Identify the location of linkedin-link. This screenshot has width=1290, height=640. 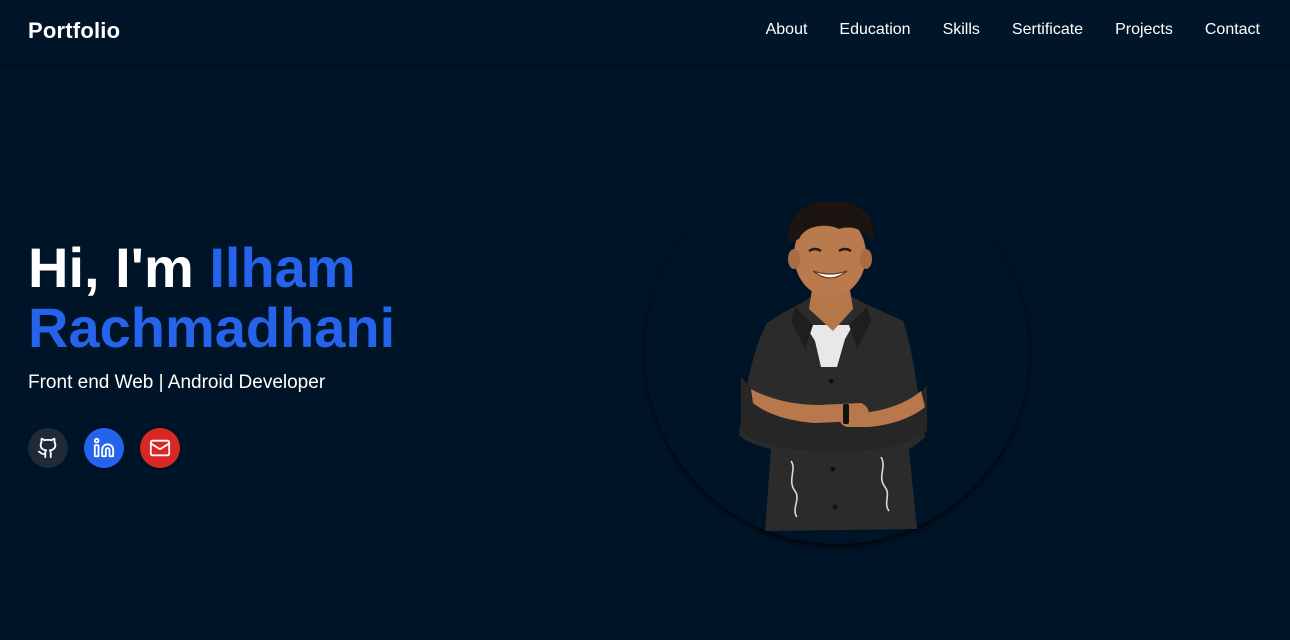
(104, 448).